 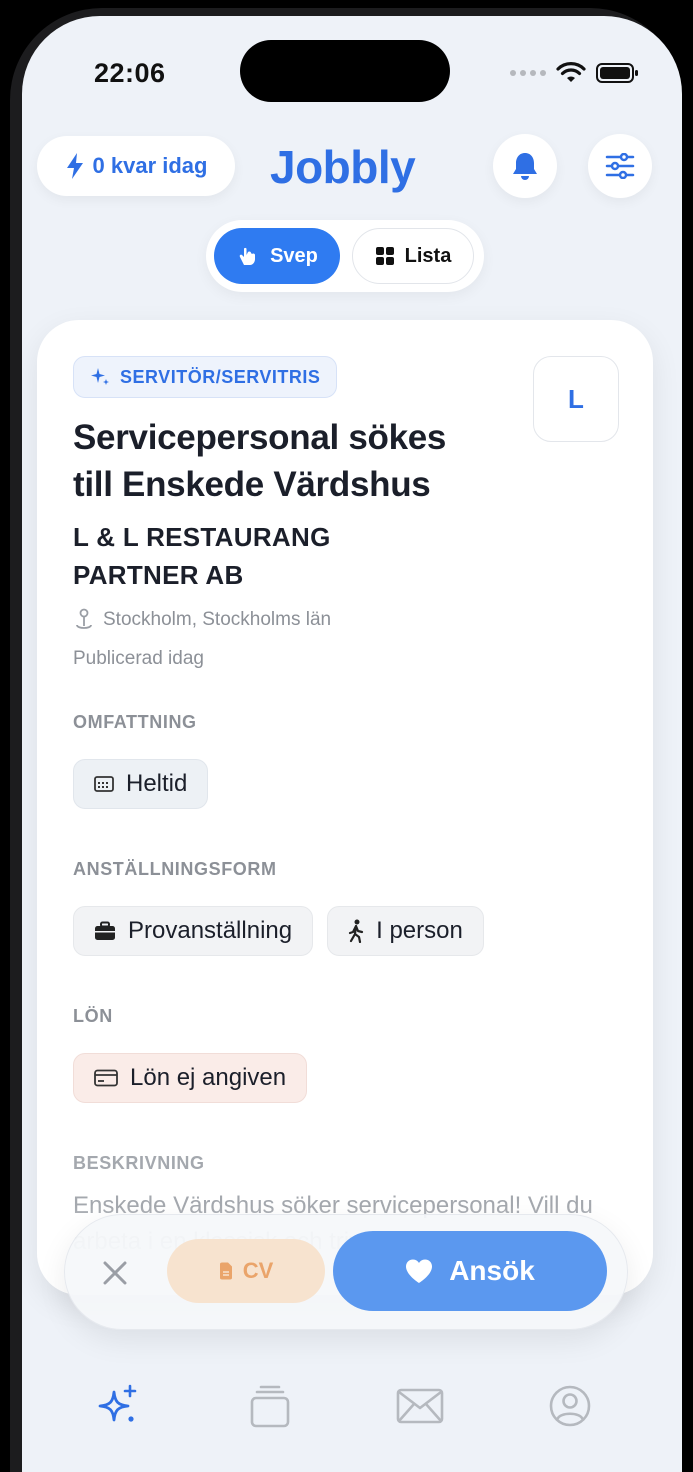 I want to click on calendar-icon, so click(x=104, y=784).